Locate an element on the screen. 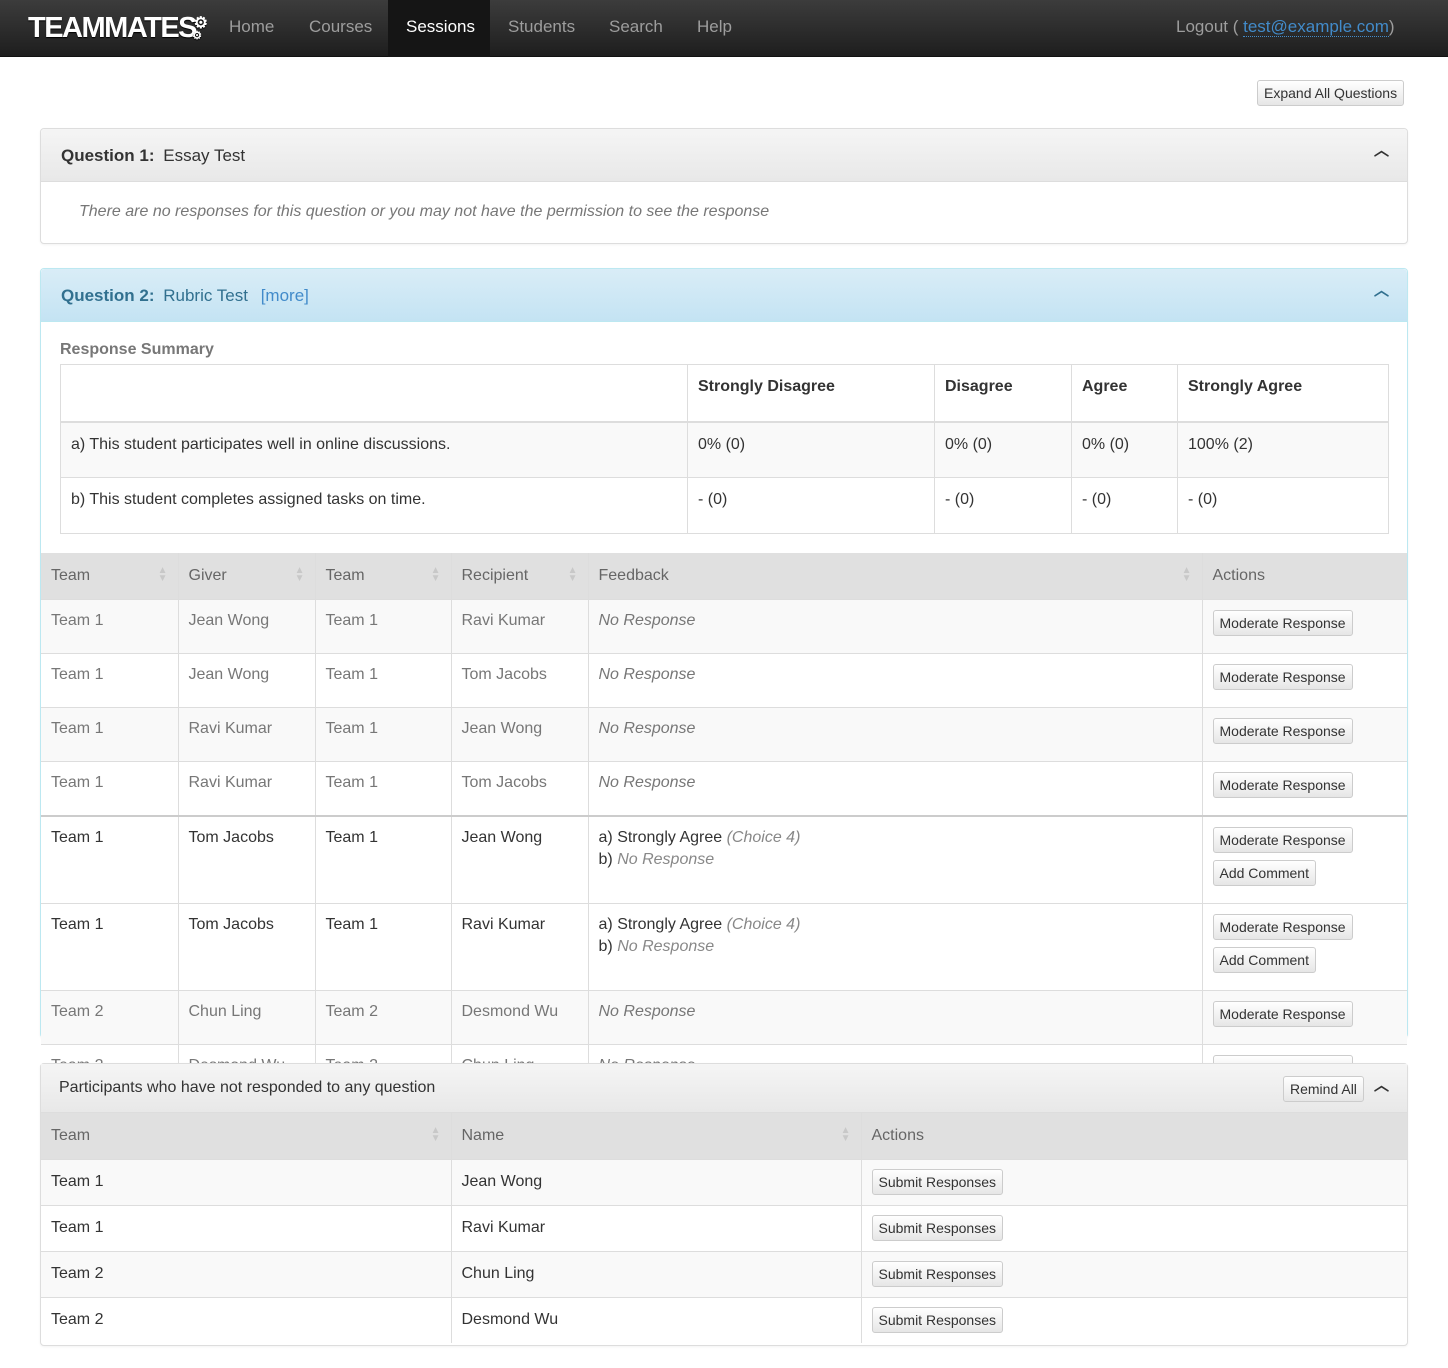 This screenshot has width=1448, height=1368. user-email-link: test@example.com is located at coordinates (1316, 27).